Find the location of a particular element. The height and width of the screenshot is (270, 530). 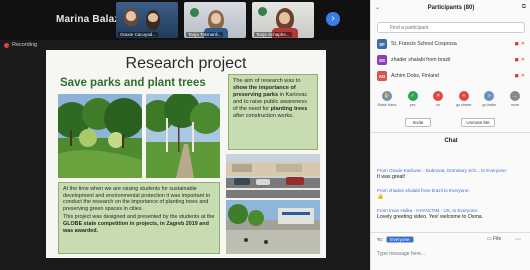

chat-divider is located at coordinates (450, 232).